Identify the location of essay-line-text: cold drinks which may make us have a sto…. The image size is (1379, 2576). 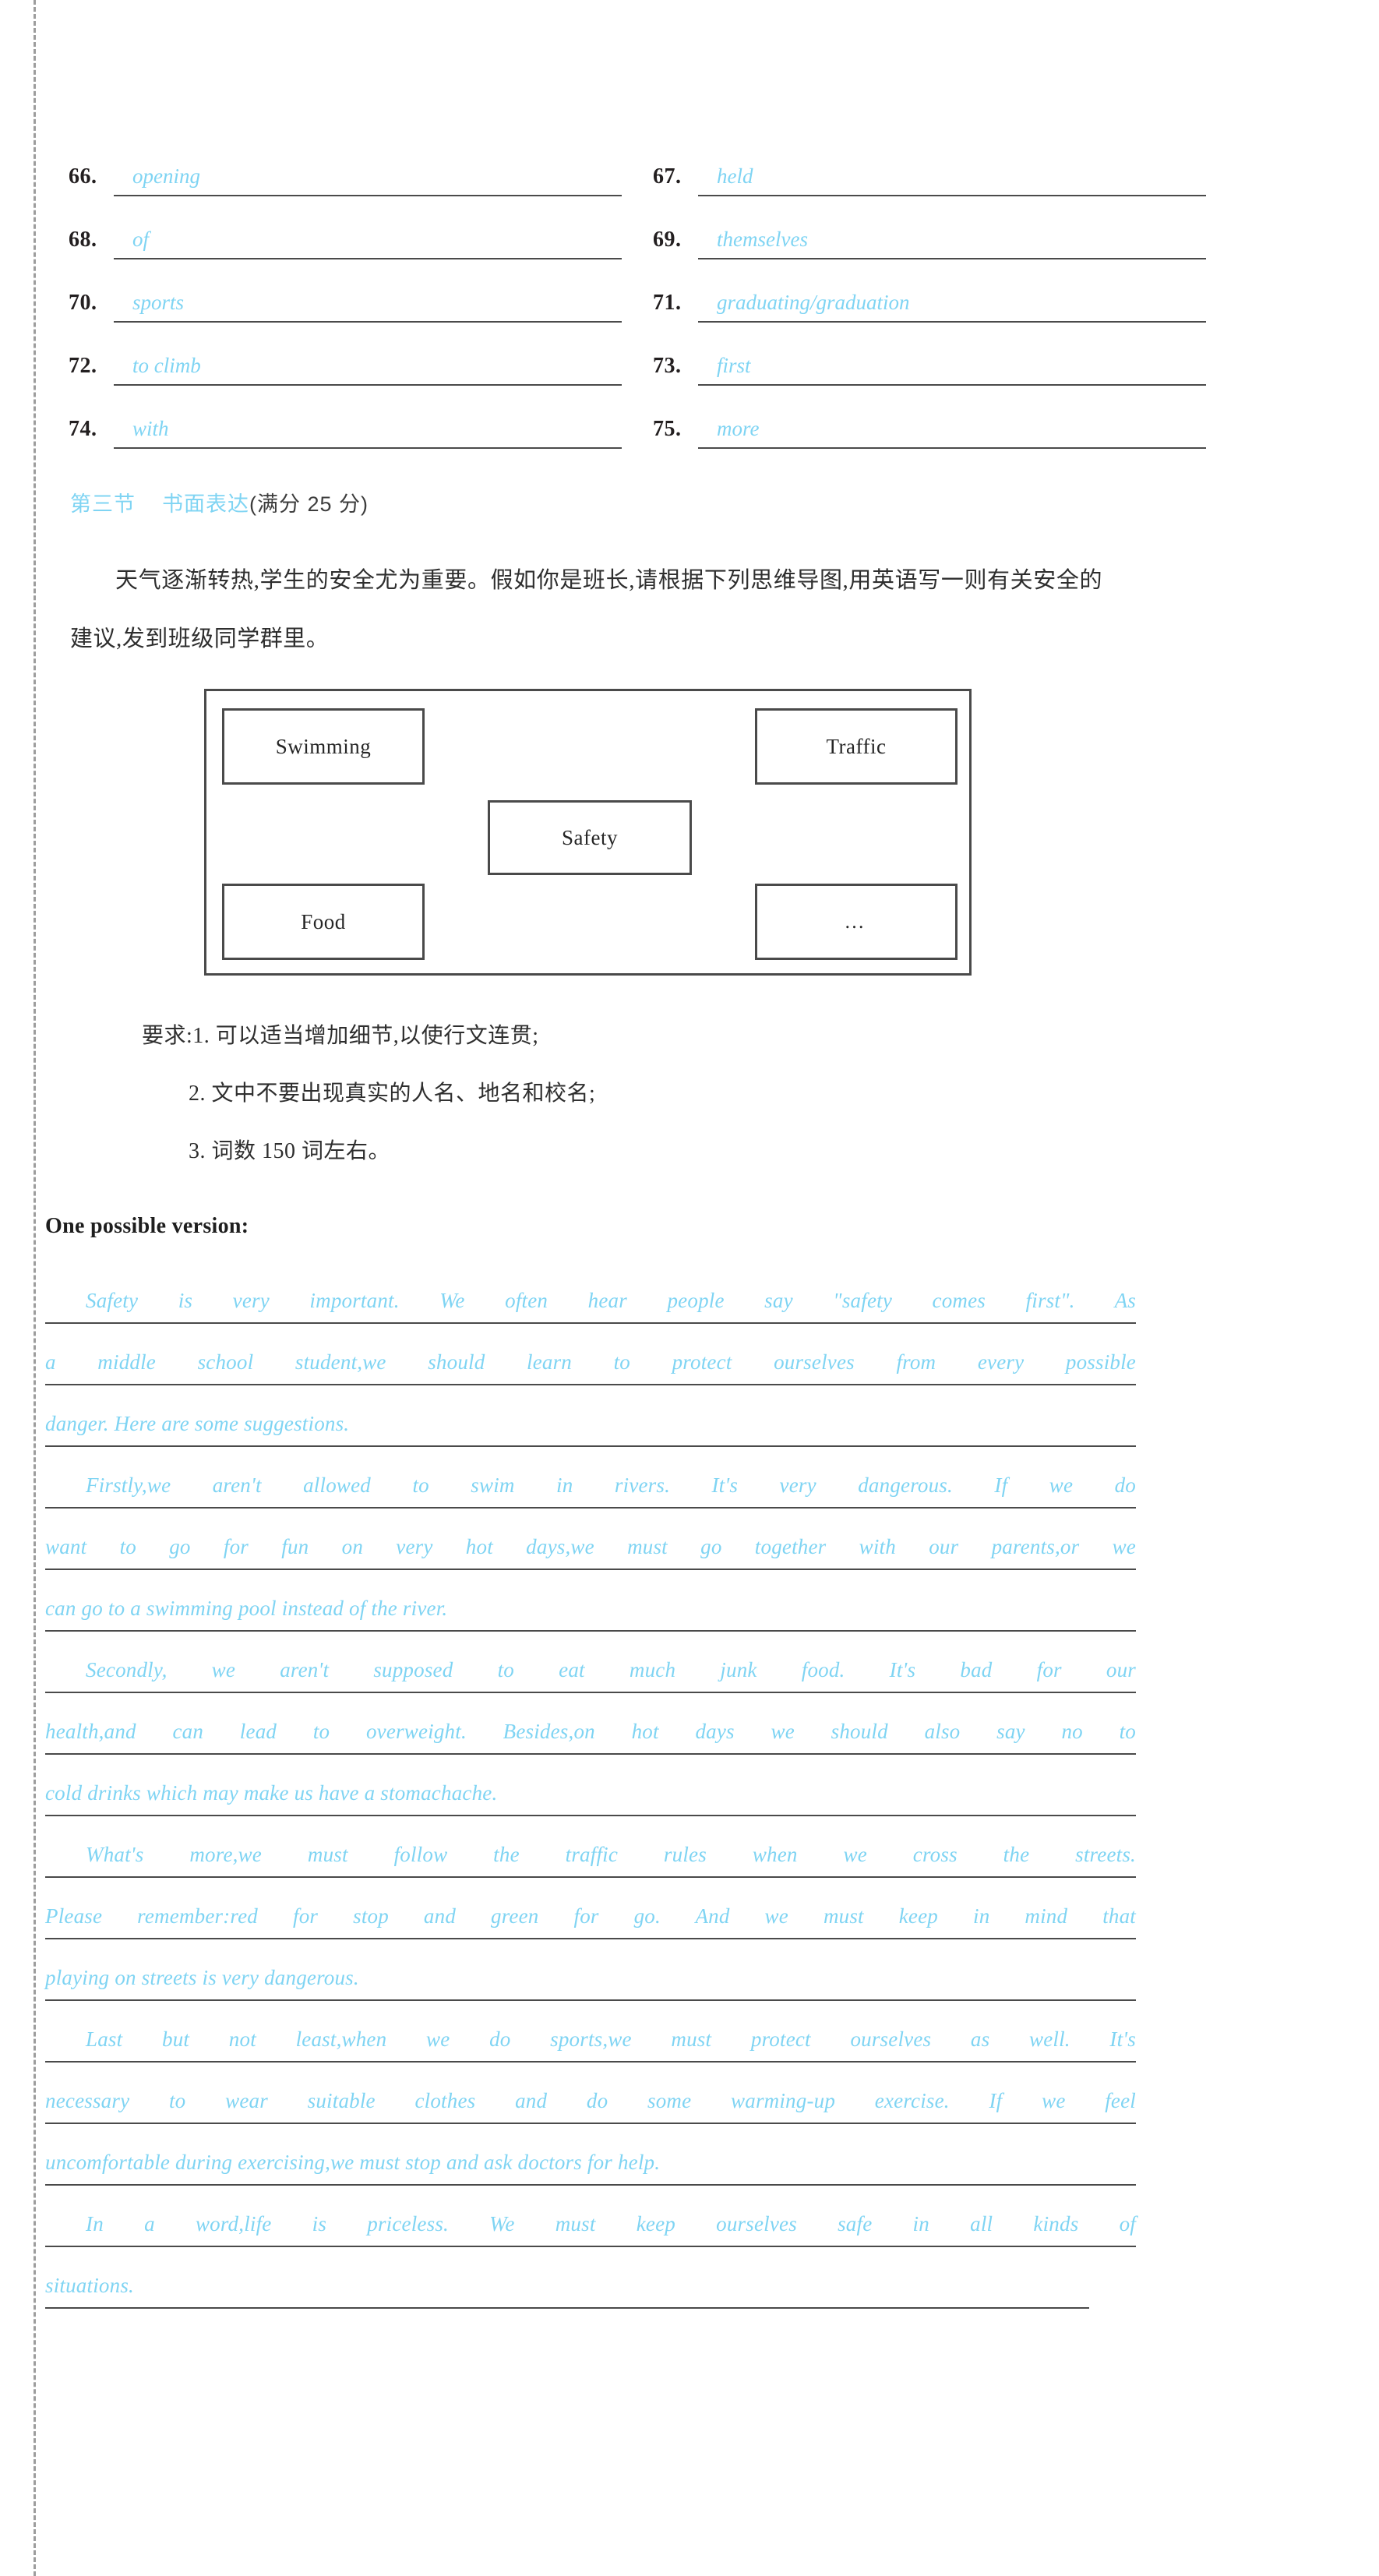
(271, 1793).